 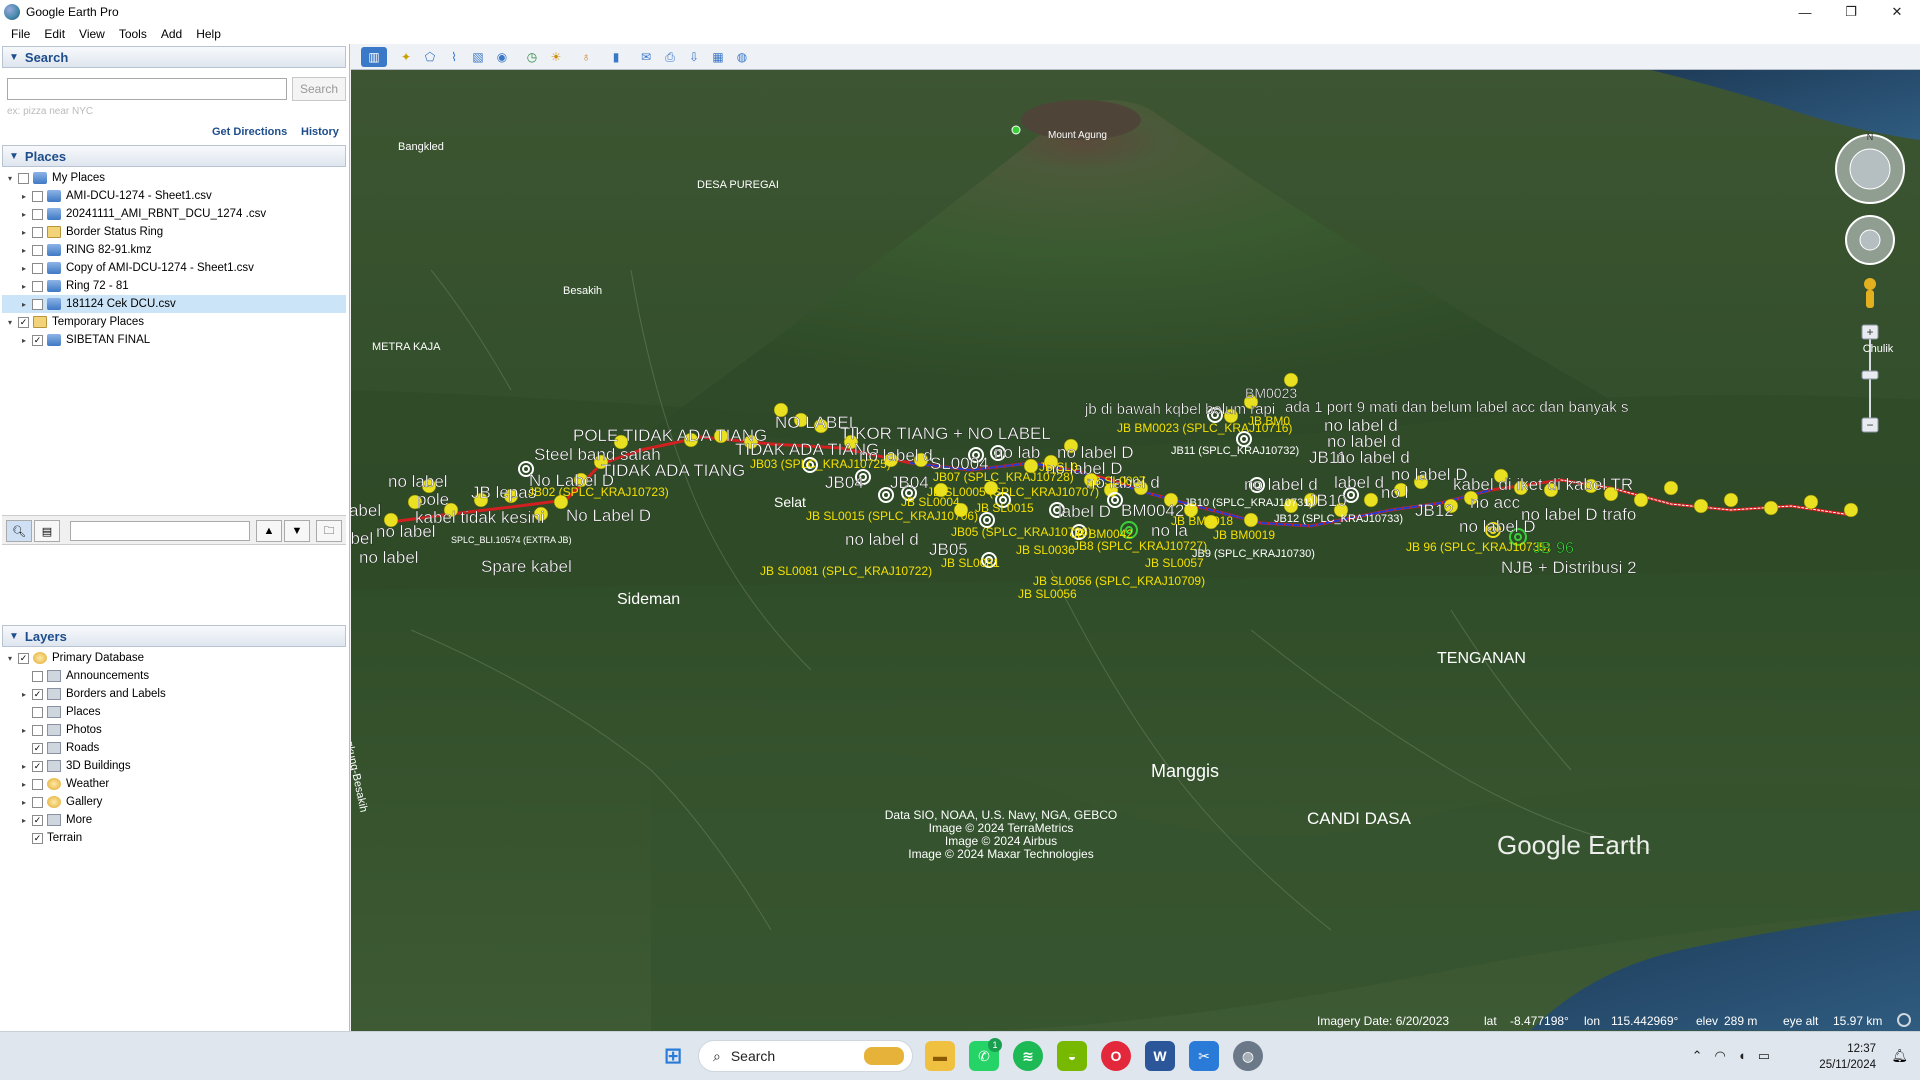 What do you see at coordinates (1897, 12) in the screenshot?
I see `close-button: ✕` at bounding box center [1897, 12].